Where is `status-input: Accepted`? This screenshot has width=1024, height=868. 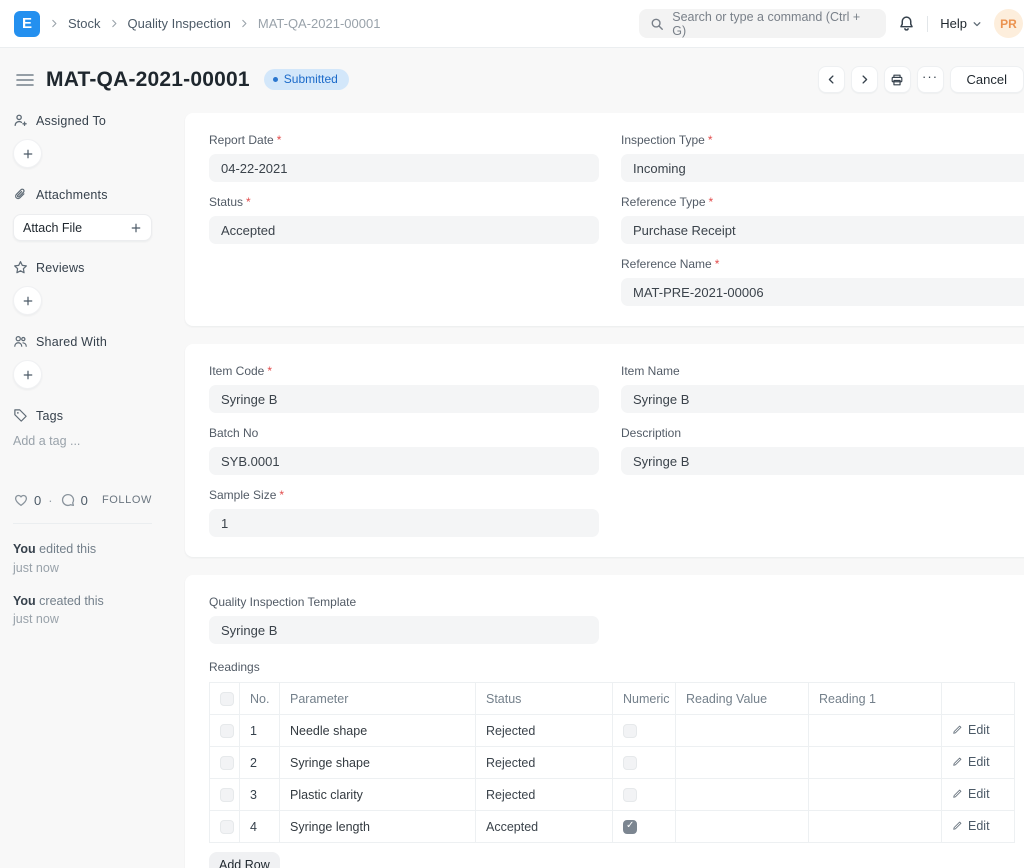 status-input: Accepted is located at coordinates (404, 230).